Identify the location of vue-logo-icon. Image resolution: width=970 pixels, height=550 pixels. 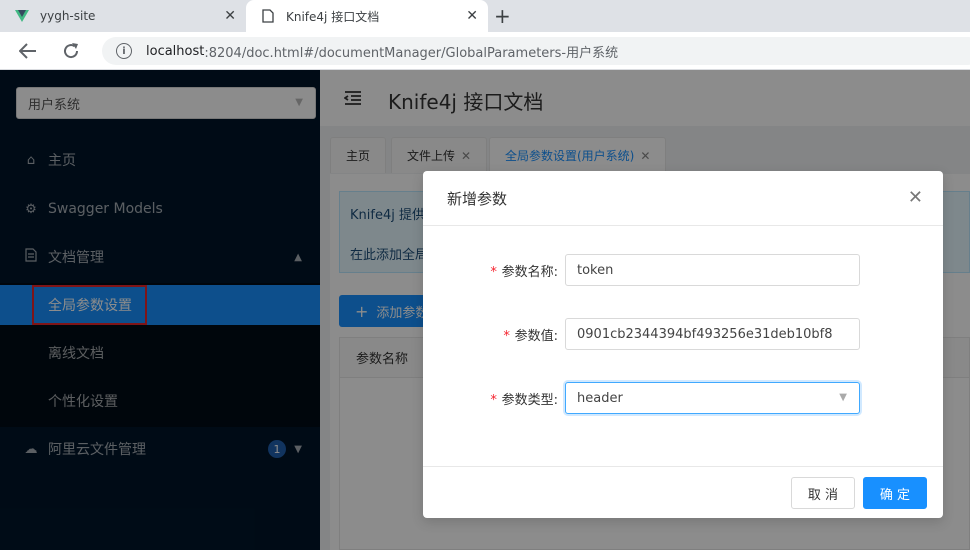
(22, 16).